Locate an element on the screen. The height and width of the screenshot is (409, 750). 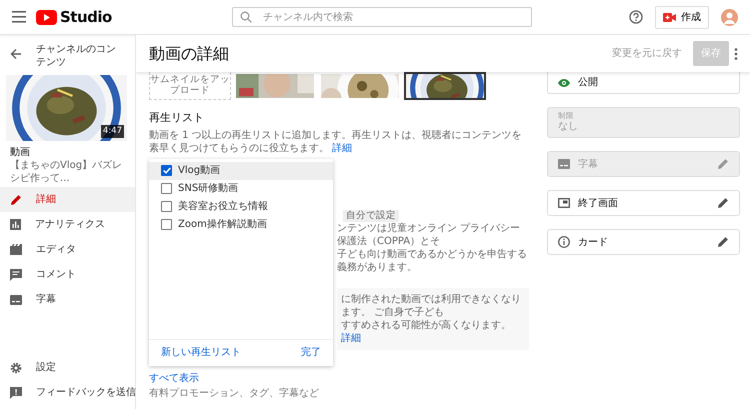
more-icon is located at coordinates (736, 54).